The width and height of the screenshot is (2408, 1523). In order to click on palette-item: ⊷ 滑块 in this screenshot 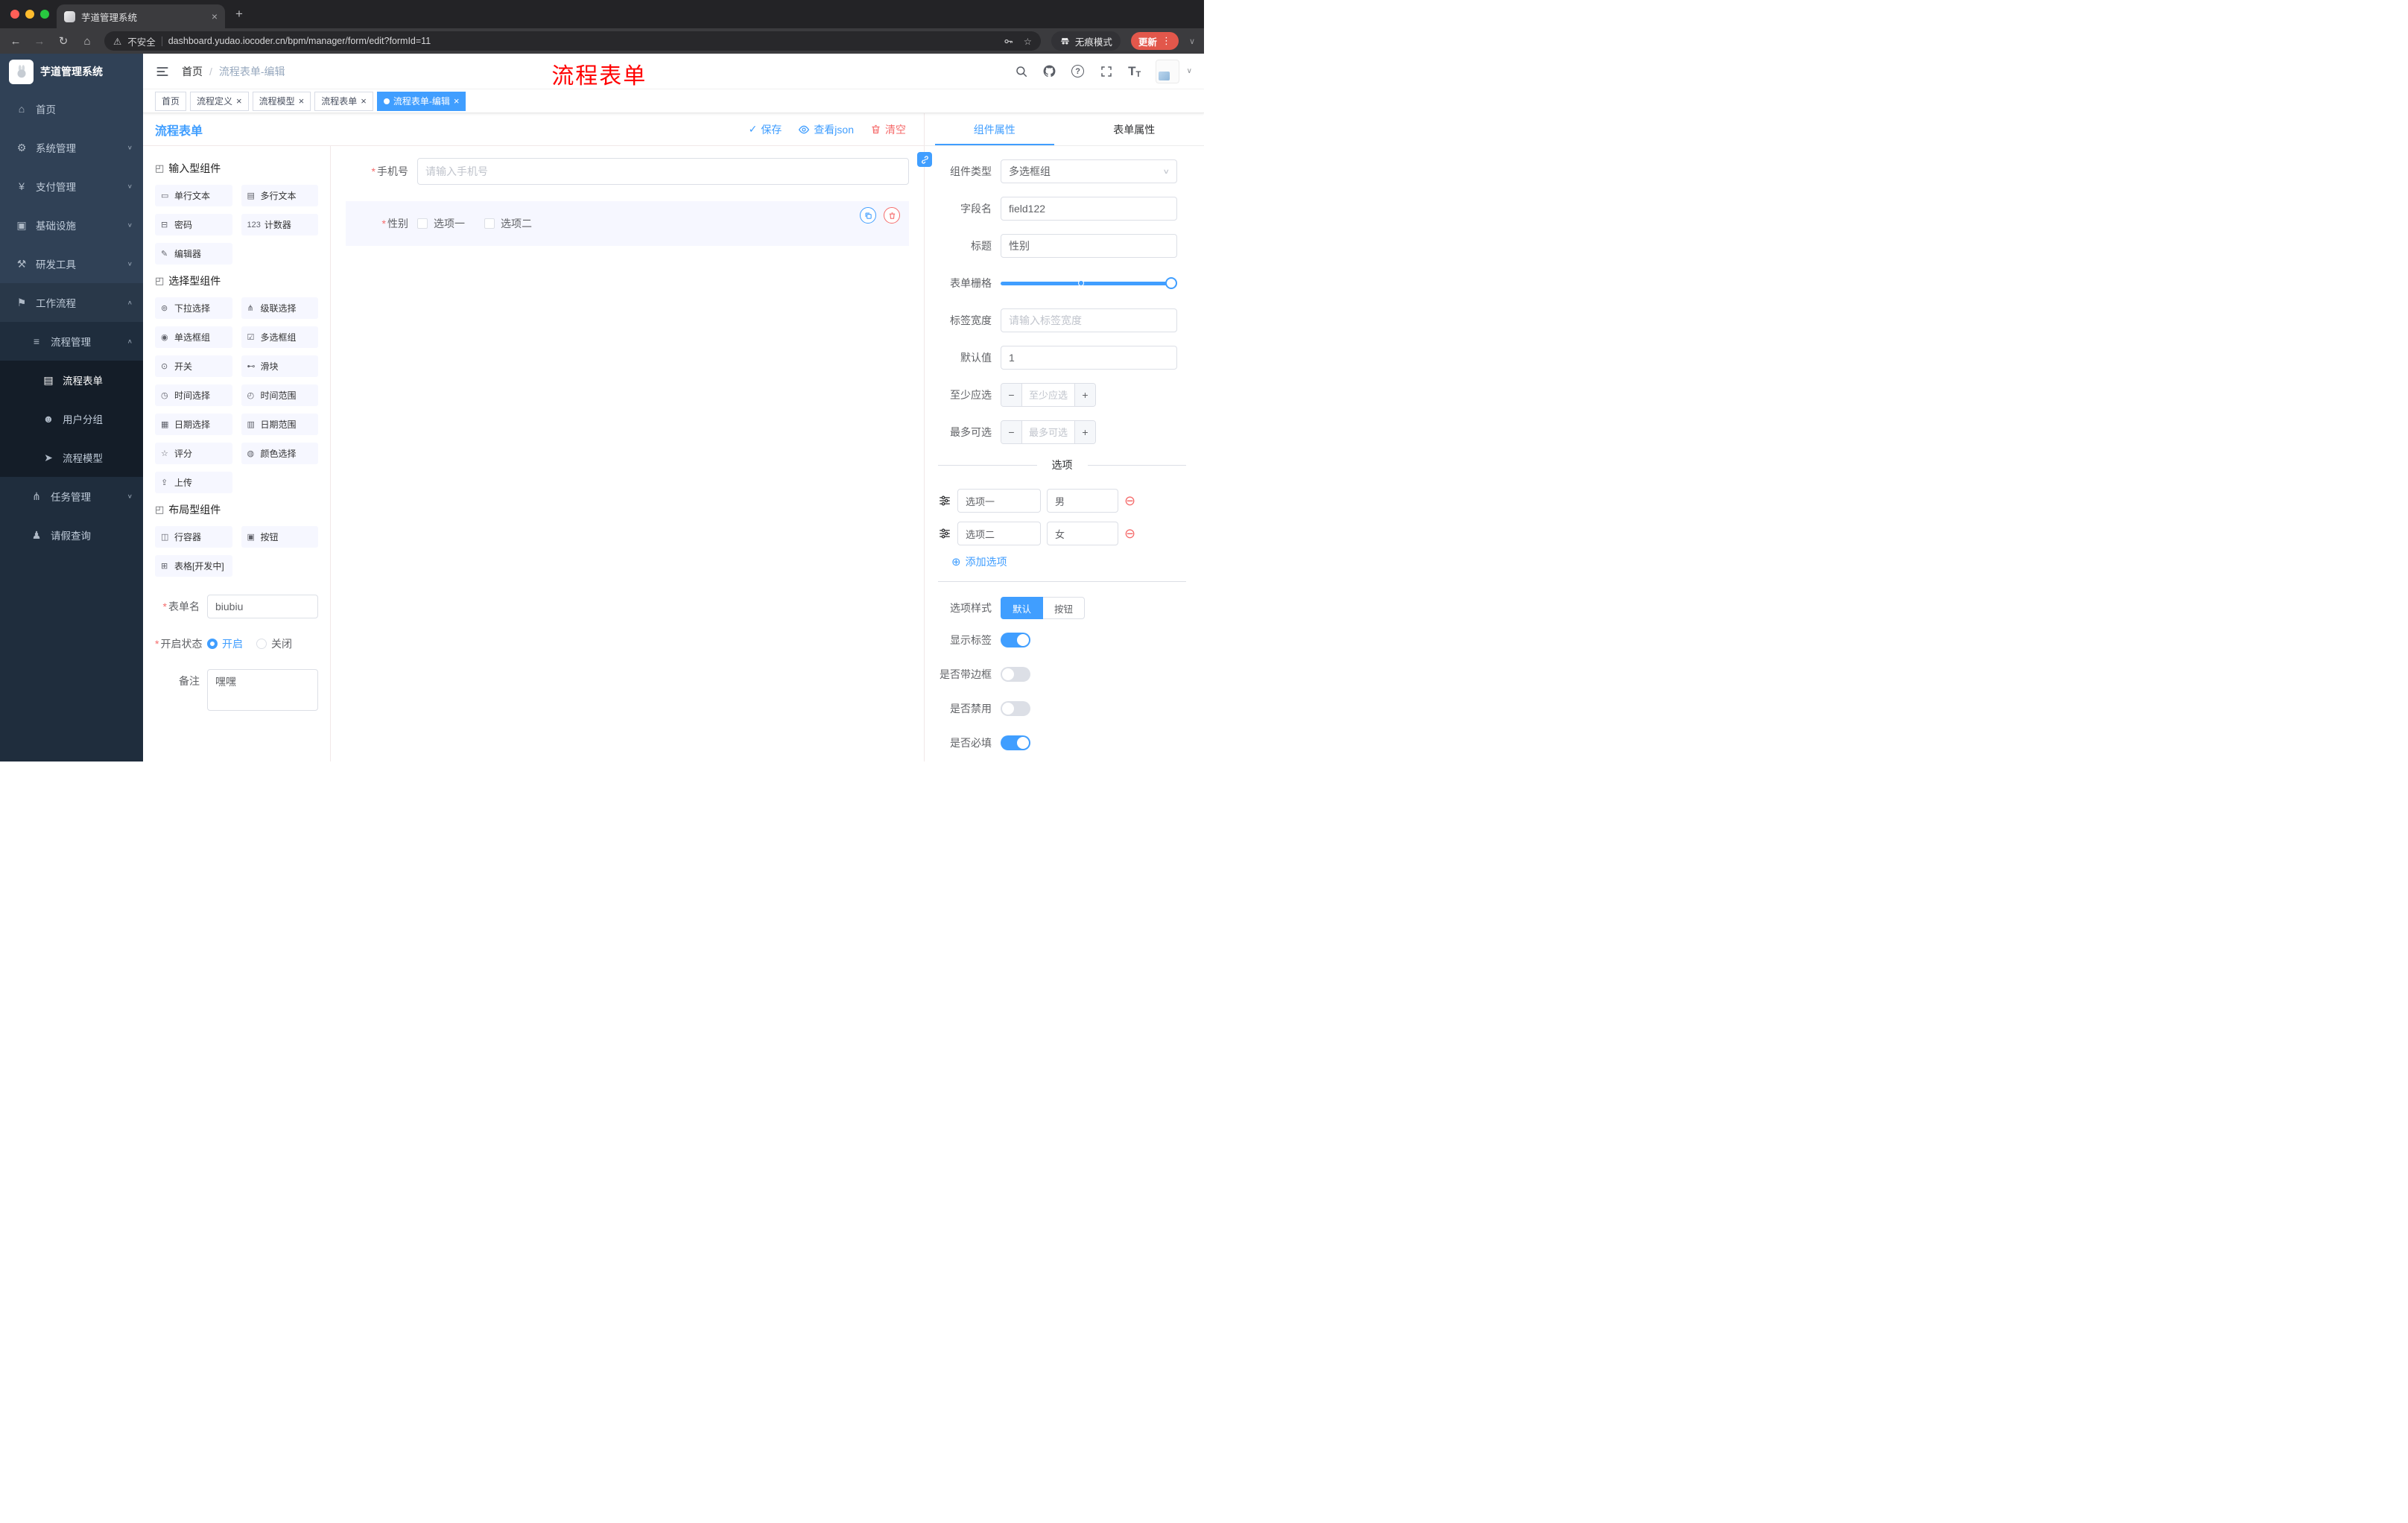, I will do `click(279, 366)`.